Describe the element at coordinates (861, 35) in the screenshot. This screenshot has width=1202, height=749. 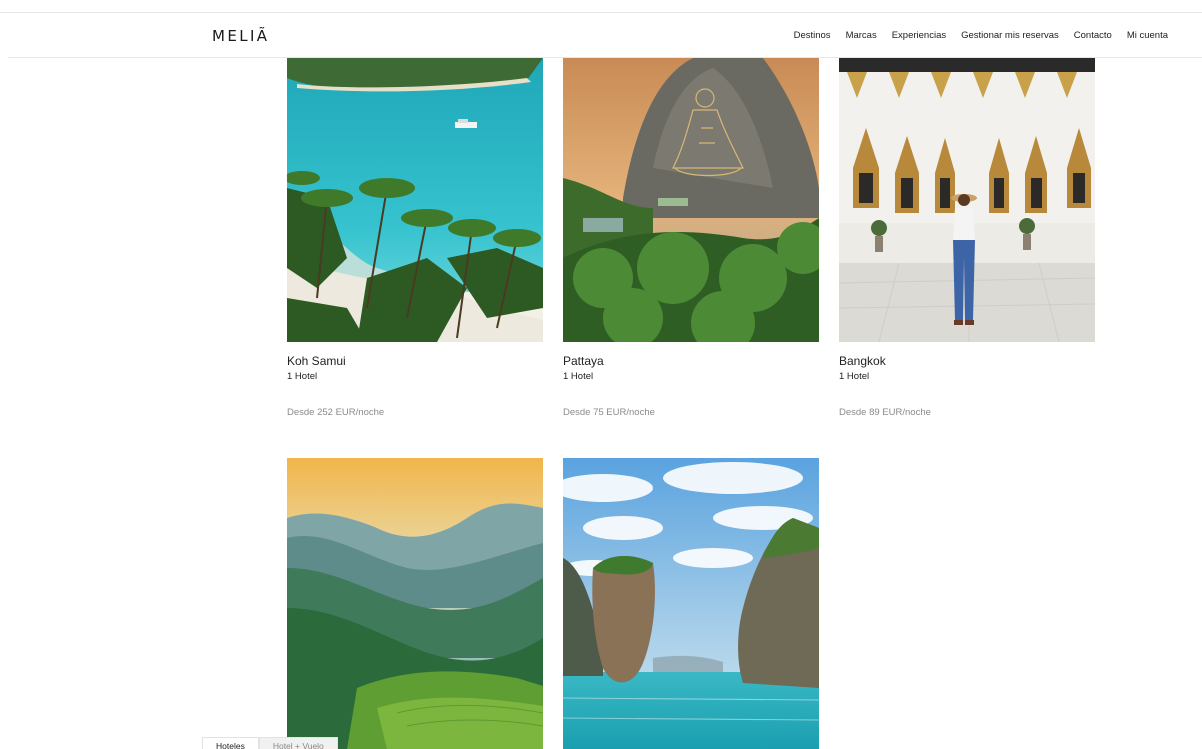
I see `nav-marcas: Marcas` at that location.